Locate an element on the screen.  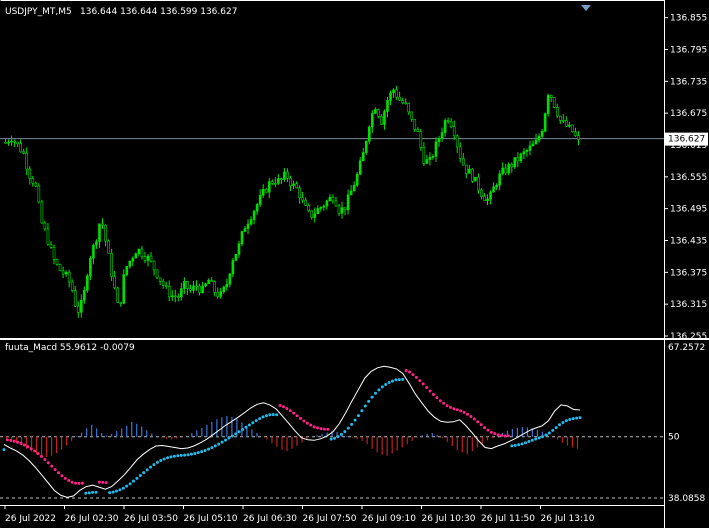
price-tick-label: 136.495 is located at coordinates (688, 210).